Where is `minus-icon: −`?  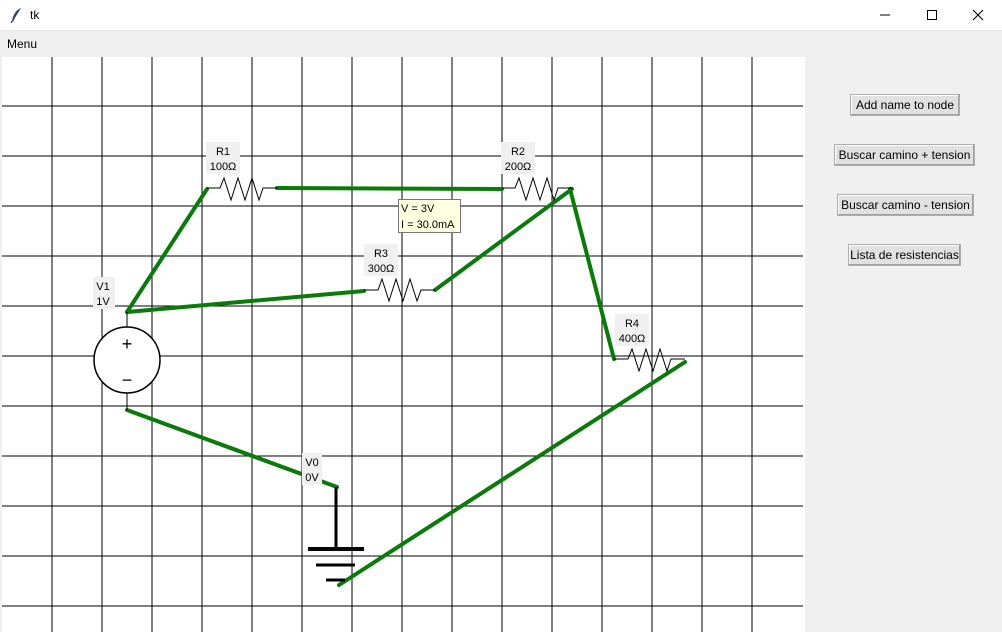 minus-icon: − is located at coordinates (127, 380).